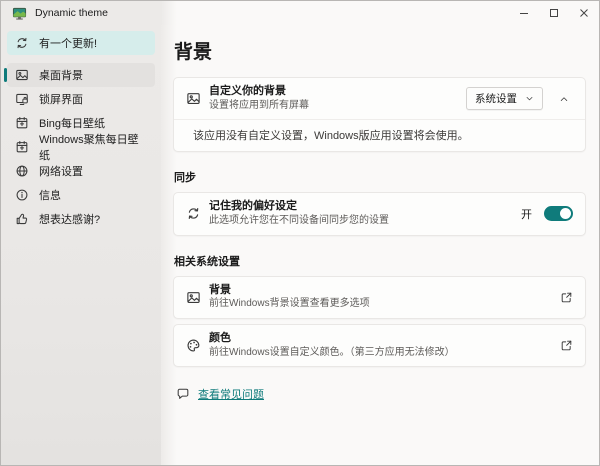 The image size is (600, 466). Describe the element at coordinates (193, 52) in the screenshot. I see `page-title: 背景` at that location.